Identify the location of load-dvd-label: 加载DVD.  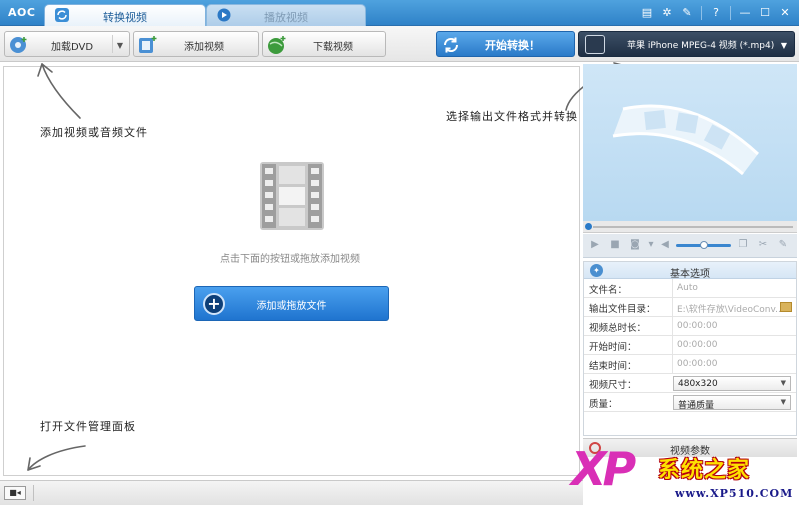
(72, 47).